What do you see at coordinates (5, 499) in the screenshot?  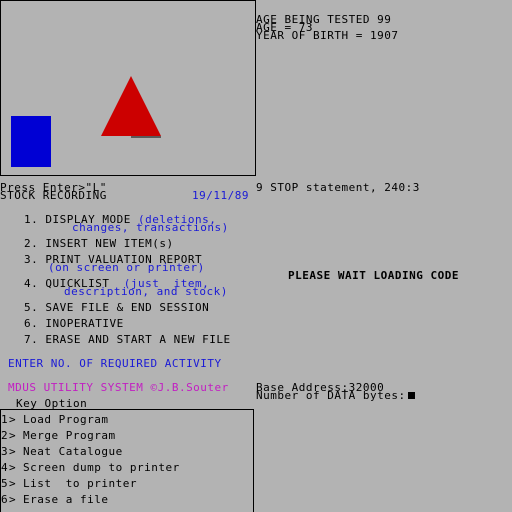 I see `option-key: 6` at bounding box center [5, 499].